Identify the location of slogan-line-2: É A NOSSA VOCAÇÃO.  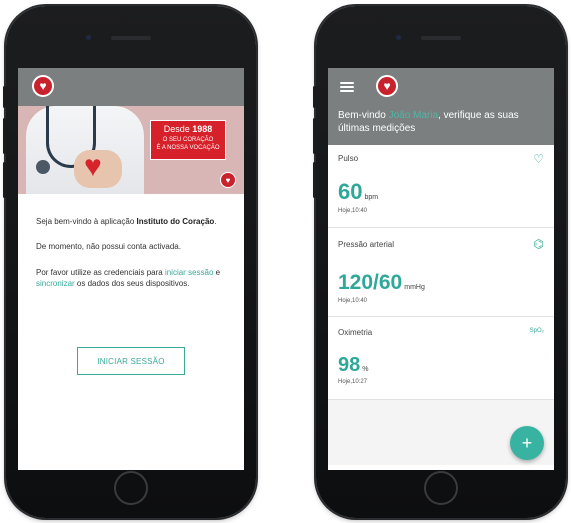
(188, 148).